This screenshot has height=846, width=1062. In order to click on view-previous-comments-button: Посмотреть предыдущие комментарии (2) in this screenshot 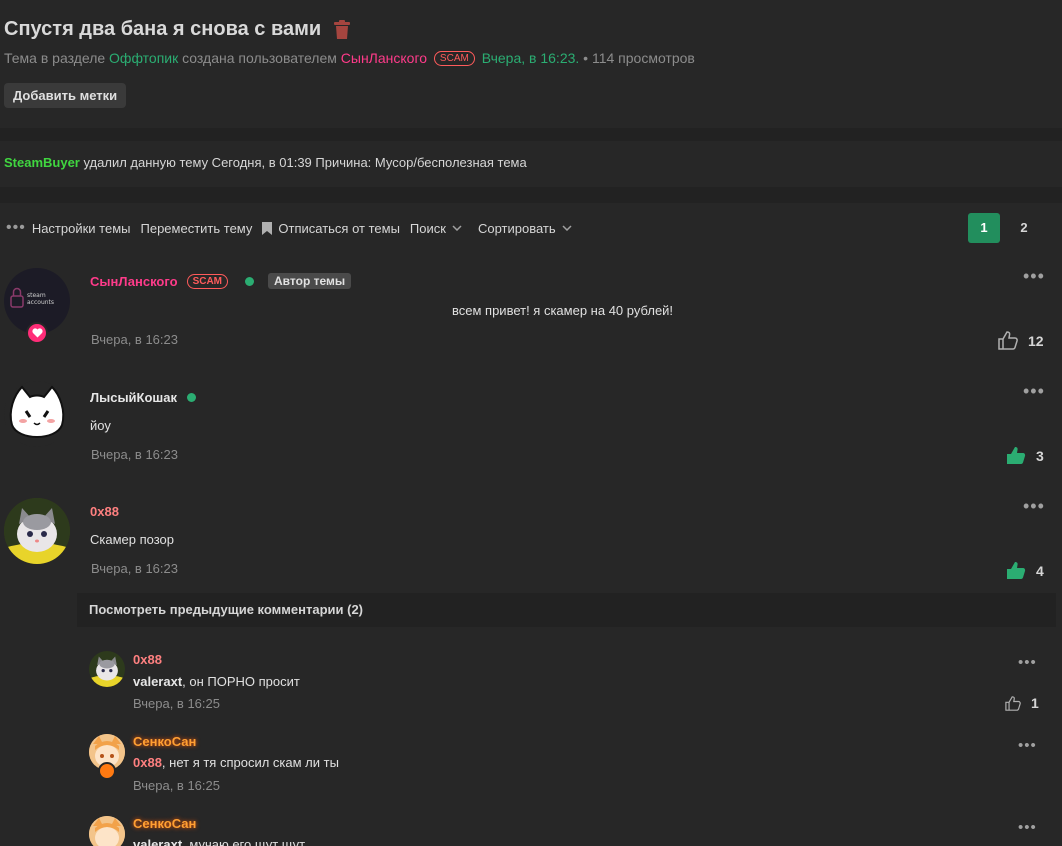, I will do `click(566, 610)`.